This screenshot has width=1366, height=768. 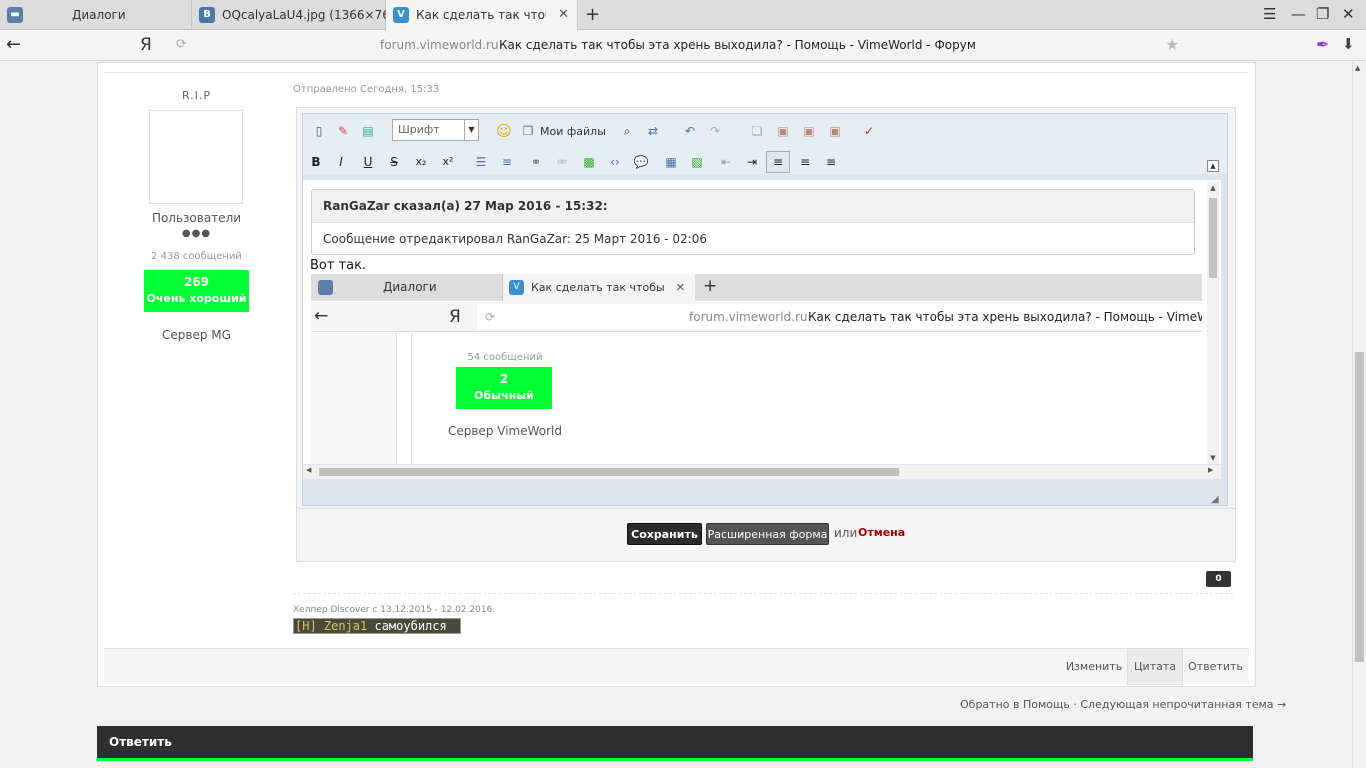 I want to click on spoiler-icon: ▧, so click(x=697, y=162).